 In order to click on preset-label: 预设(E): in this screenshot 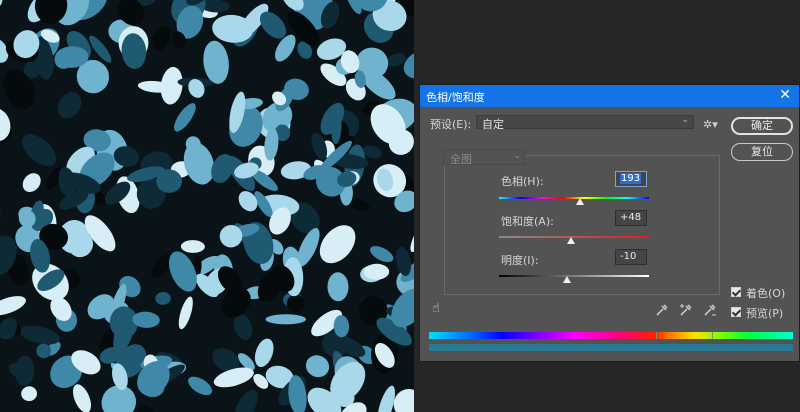, I will do `click(451, 124)`.